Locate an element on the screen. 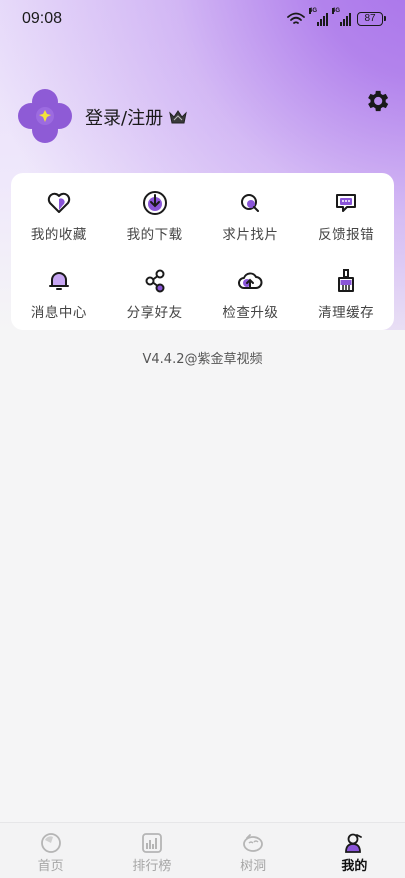 The image size is (405, 878). menu-item-clear-cache: 清理缓存 is located at coordinates (346, 292).